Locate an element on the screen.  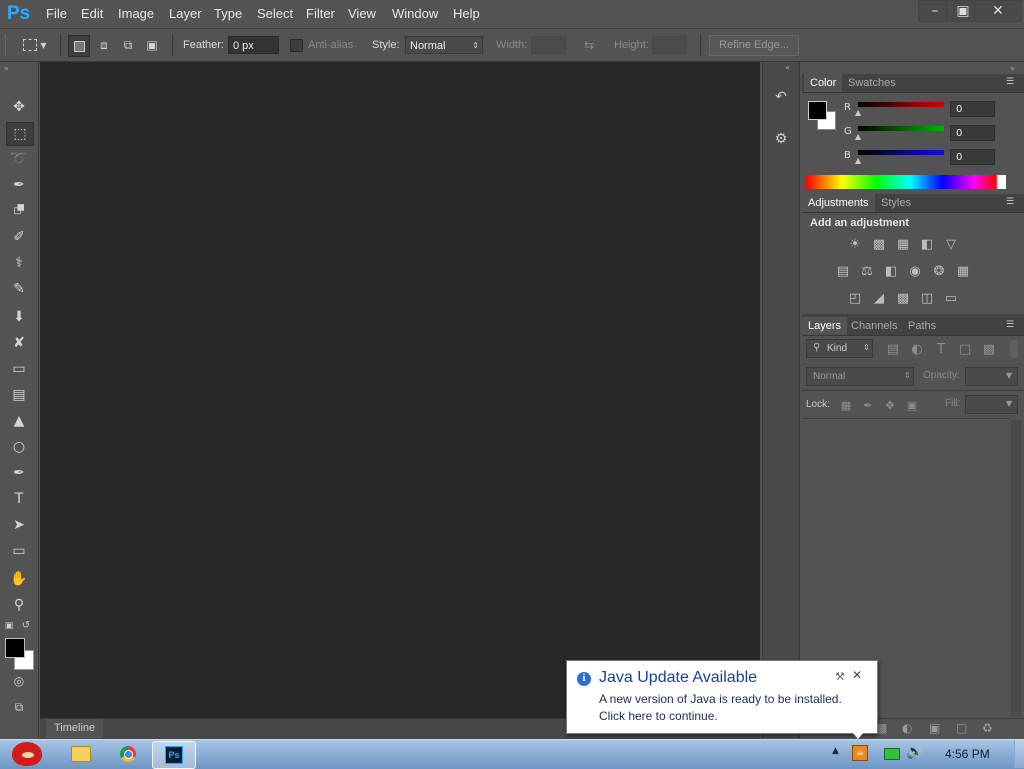
width-input is located at coordinates (548, 45).